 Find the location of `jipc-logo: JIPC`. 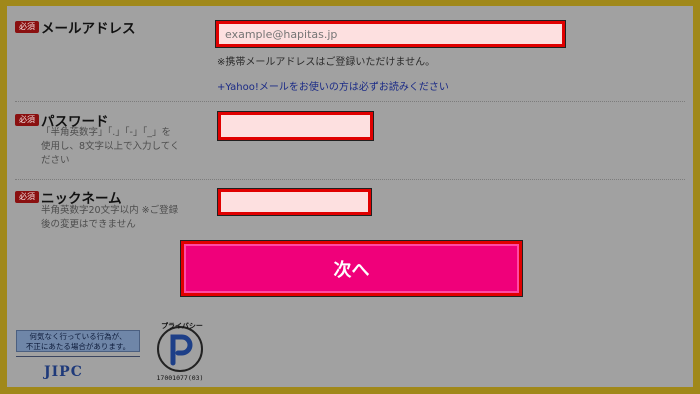

jipc-logo: JIPC is located at coordinates (63, 372).